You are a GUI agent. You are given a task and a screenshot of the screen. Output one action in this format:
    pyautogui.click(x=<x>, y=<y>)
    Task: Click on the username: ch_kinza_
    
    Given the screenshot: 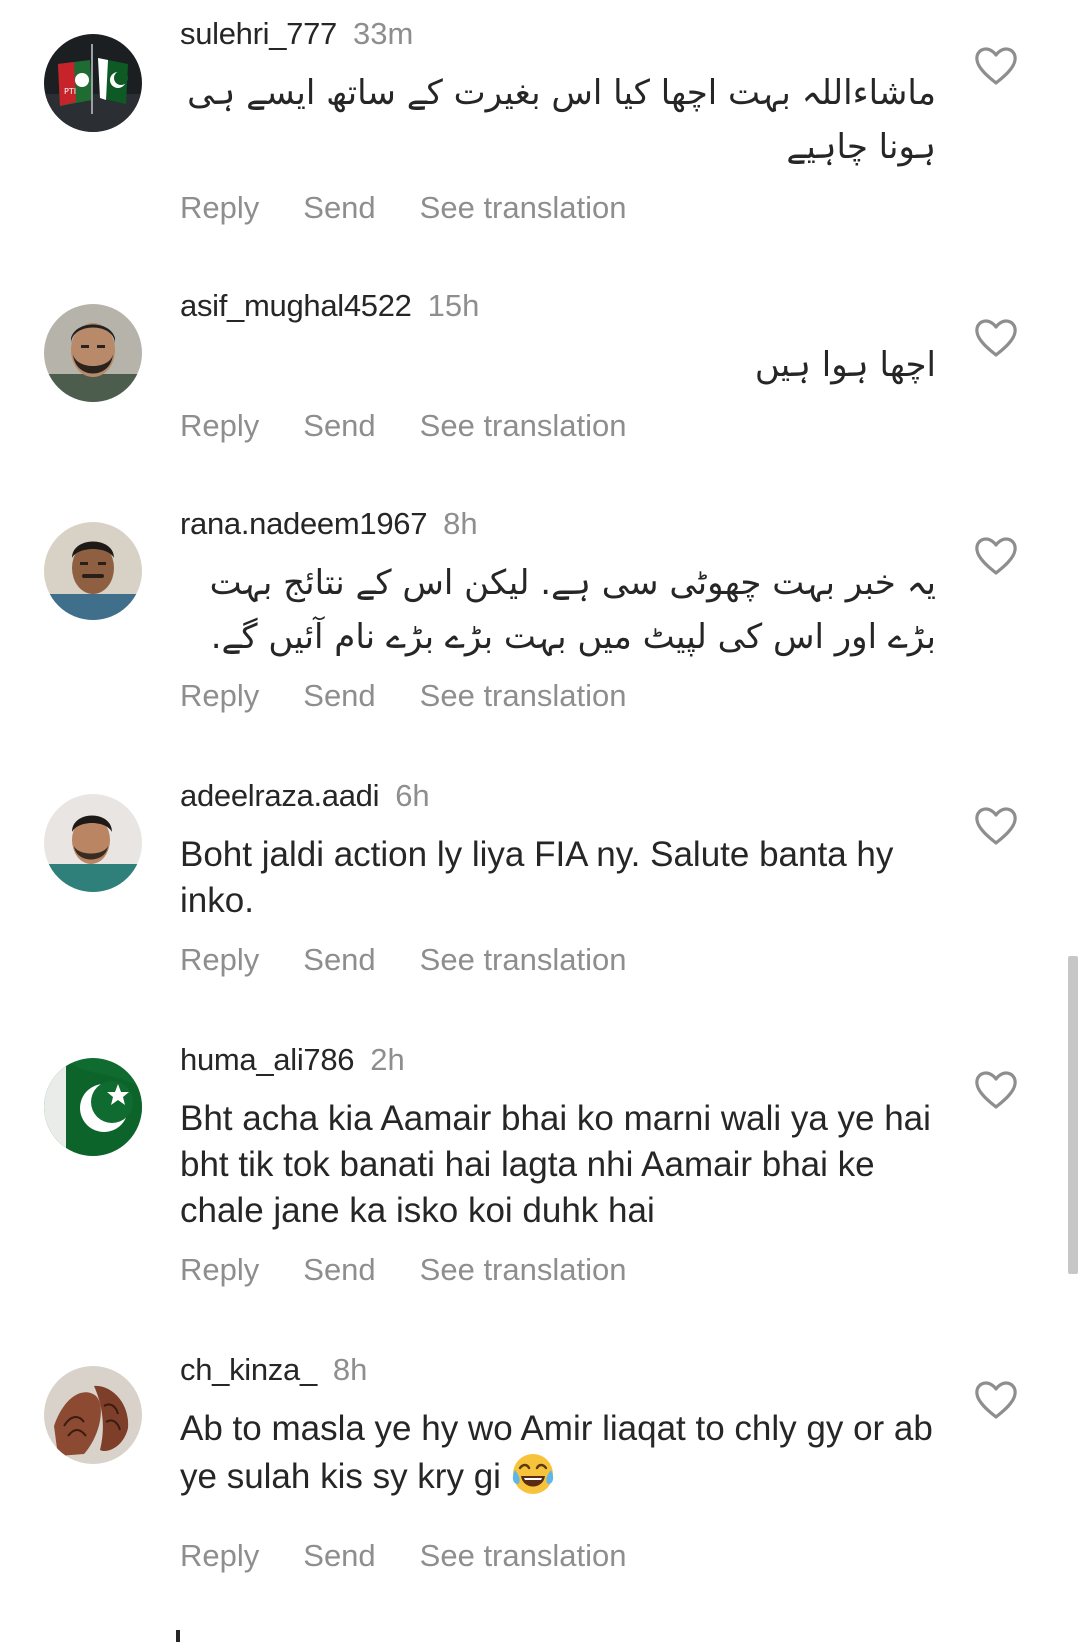 What is the action you would take?
    pyautogui.click(x=248, y=1369)
    